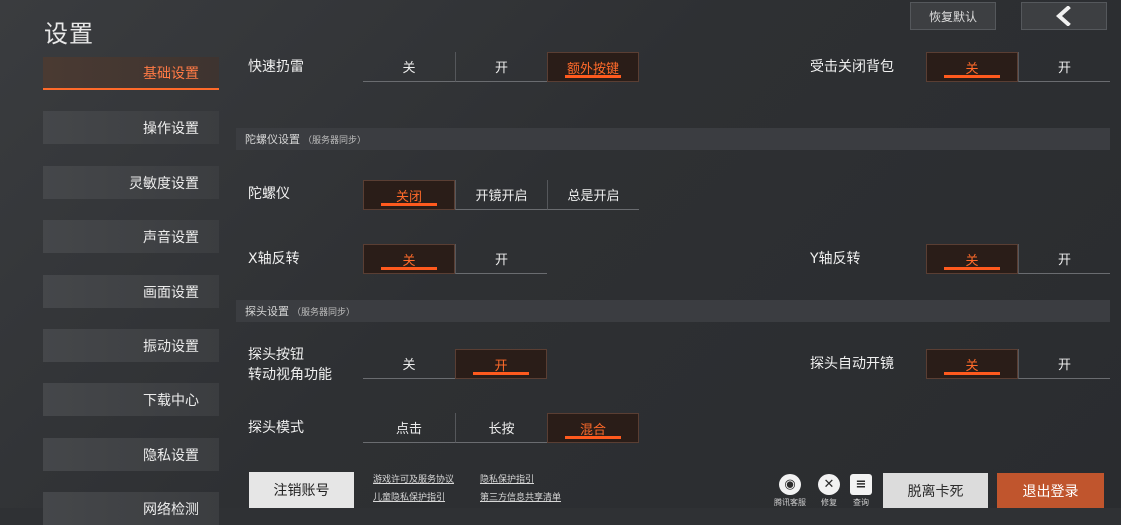 This screenshot has width=1121, height=525. I want to click on query-caption: 查询, so click(861, 502).